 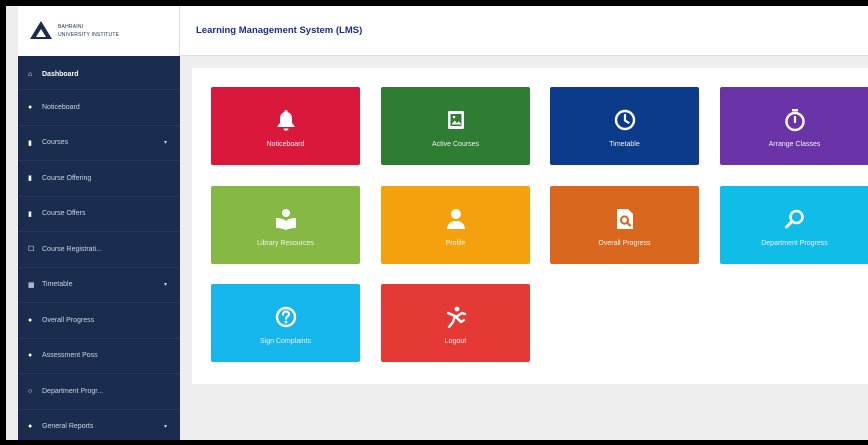 I want to click on tile-arrange-classes: Arrange Classes, so click(x=794, y=126).